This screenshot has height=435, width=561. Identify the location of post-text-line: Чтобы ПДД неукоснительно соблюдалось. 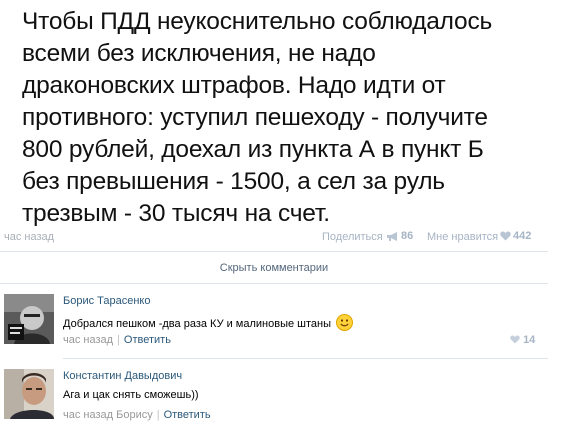
(257, 21).